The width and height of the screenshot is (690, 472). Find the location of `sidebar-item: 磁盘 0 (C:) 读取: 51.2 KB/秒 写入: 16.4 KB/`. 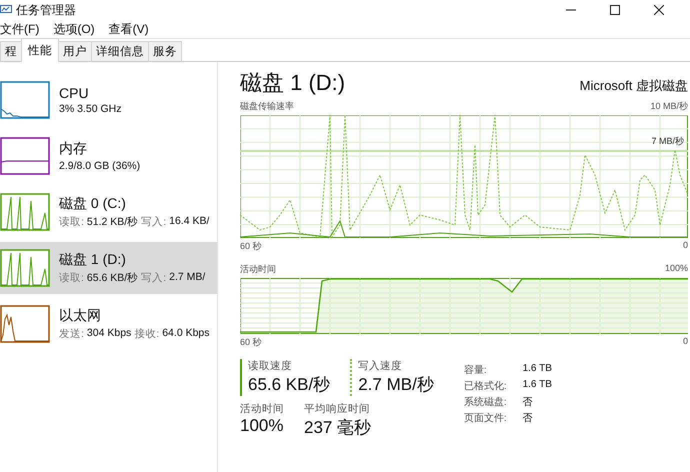

sidebar-item: 磁盘 0 (C:) 读取: 51.2 KB/秒 写入: 16.4 KB/ is located at coordinates (108, 212).